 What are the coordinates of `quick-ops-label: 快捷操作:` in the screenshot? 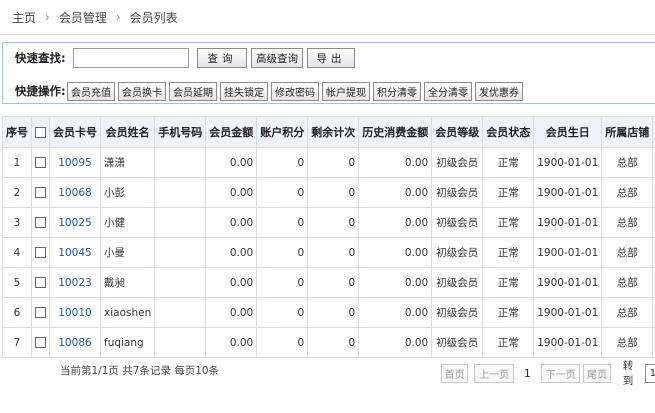 It's located at (40, 91).